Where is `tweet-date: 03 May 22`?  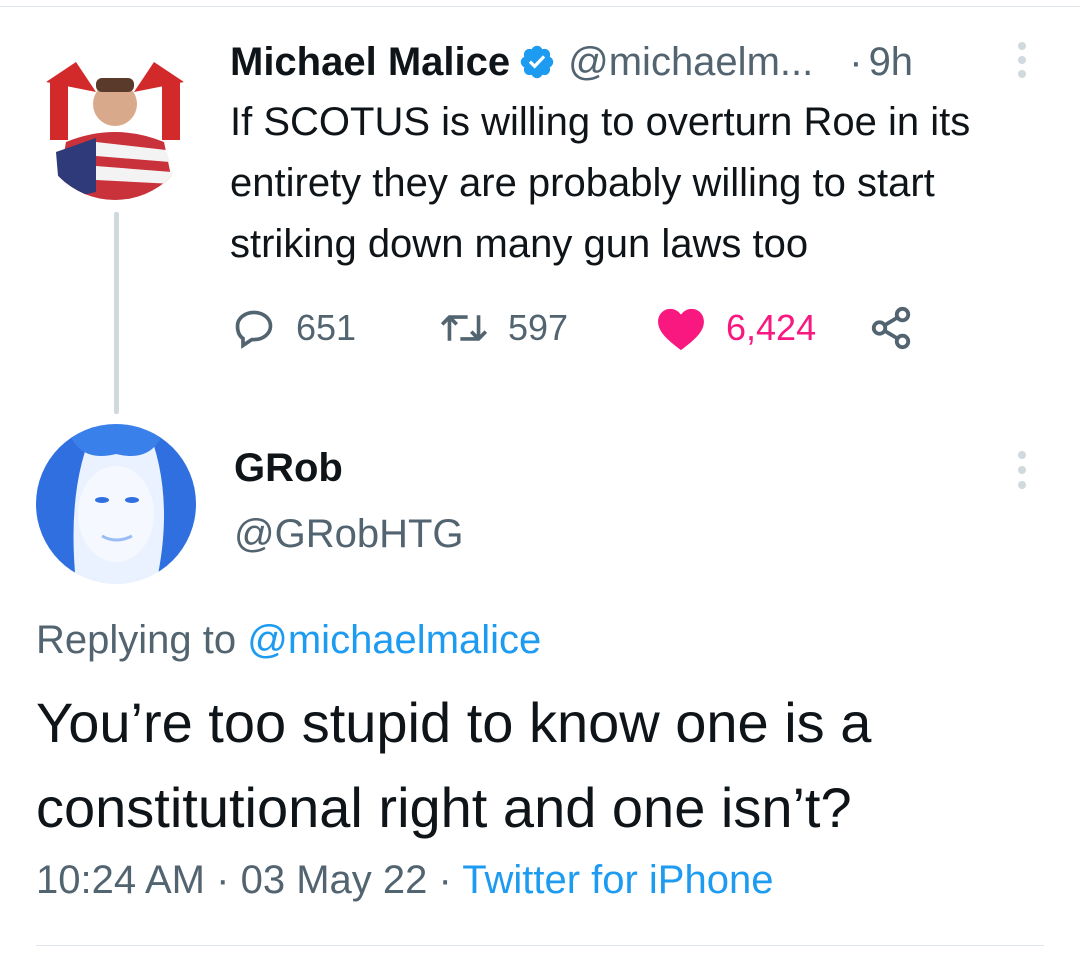 tweet-date: 03 May 22 is located at coordinates (334, 880).